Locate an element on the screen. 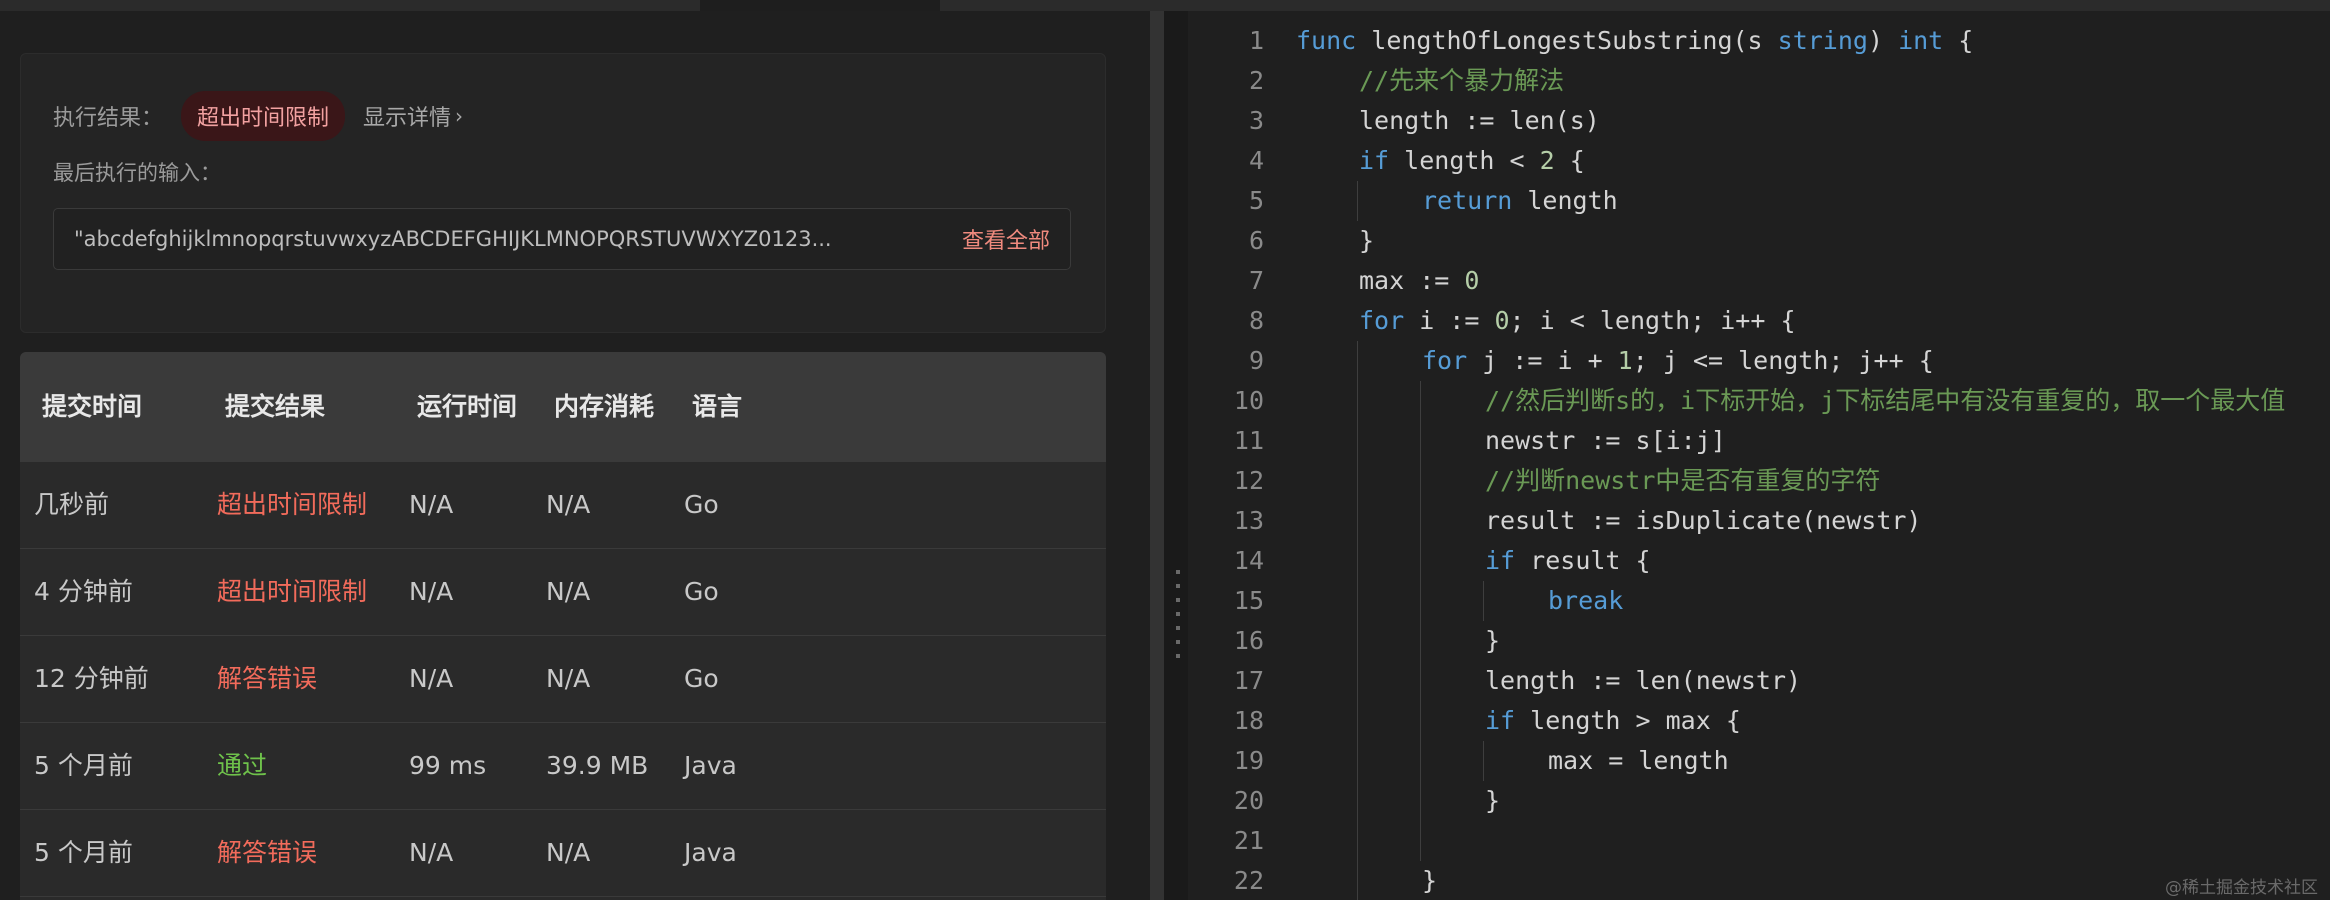 The image size is (2330, 900). code-line: 9 for j := i + 1; j <= length; j++ { is located at coordinates (1759, 361).